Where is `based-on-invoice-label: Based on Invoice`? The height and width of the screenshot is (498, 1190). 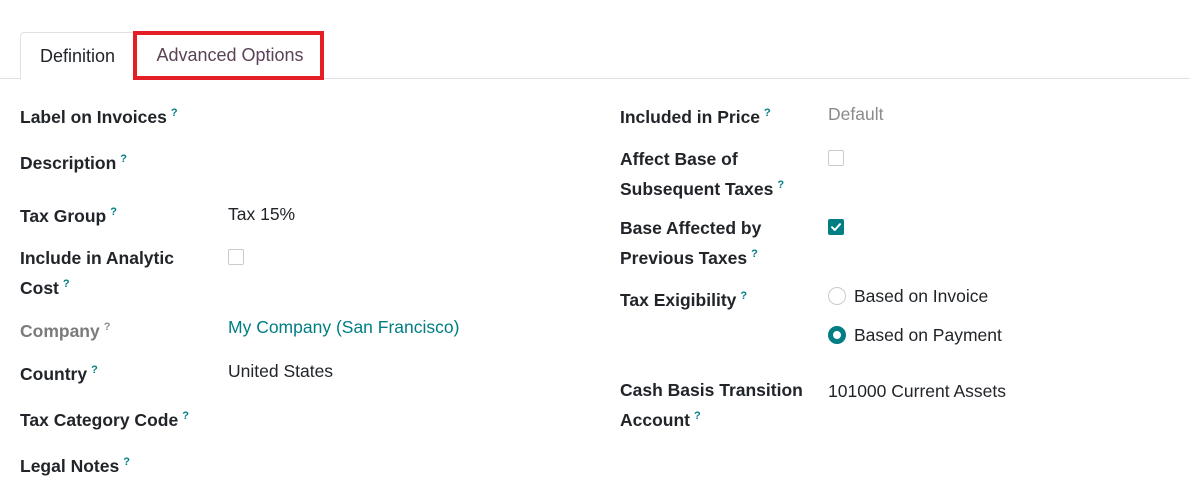
based-on-invoice-label: Based on Invoice is located at coordinates (921, 296).